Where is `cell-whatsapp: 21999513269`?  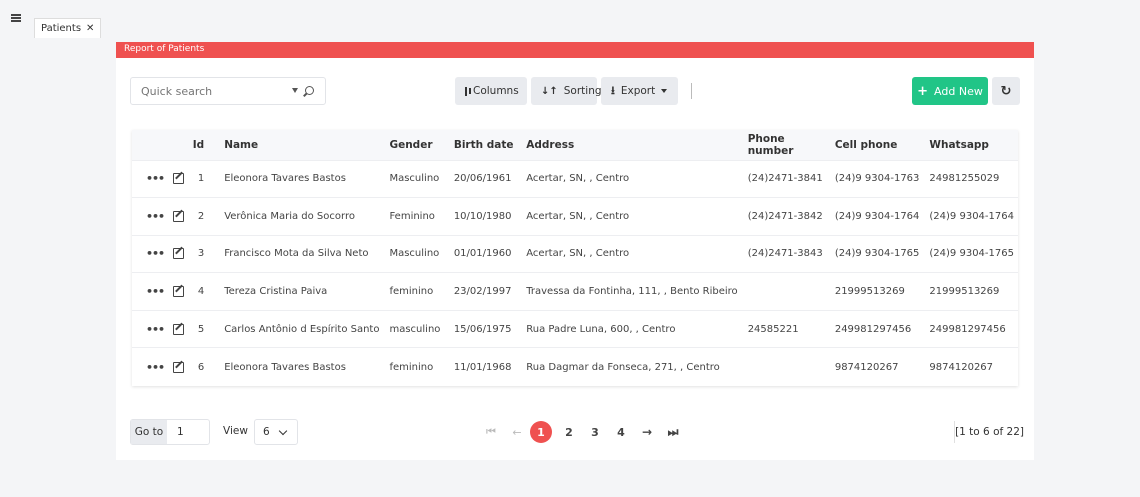 cell-whatsapp: 21999513269 is located at coordinates (964, 292).